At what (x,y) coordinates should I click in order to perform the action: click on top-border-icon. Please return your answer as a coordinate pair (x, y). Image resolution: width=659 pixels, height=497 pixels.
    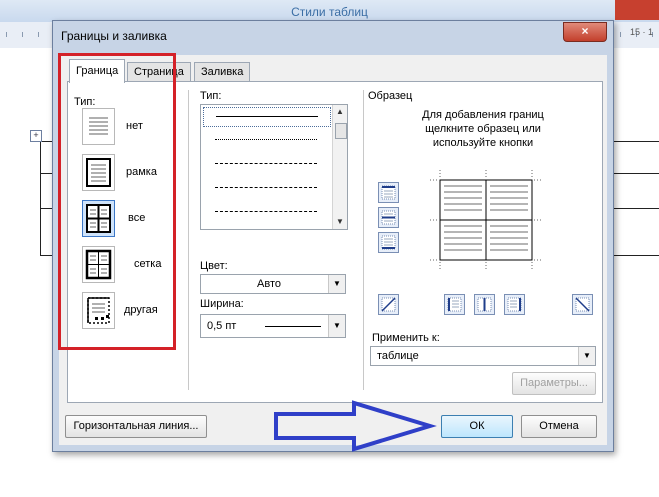
    Looking at the image, I should click on (388, 192).